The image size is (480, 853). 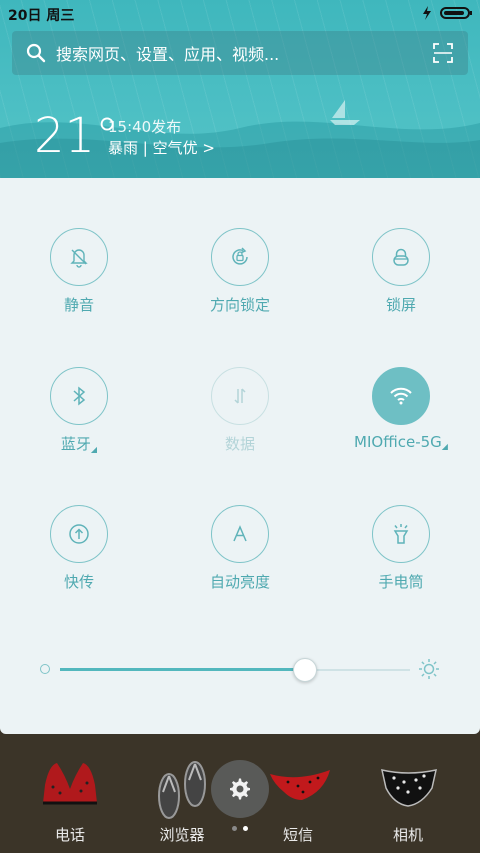 I want to click on camera-app-icon, so click(x=409, y=788).